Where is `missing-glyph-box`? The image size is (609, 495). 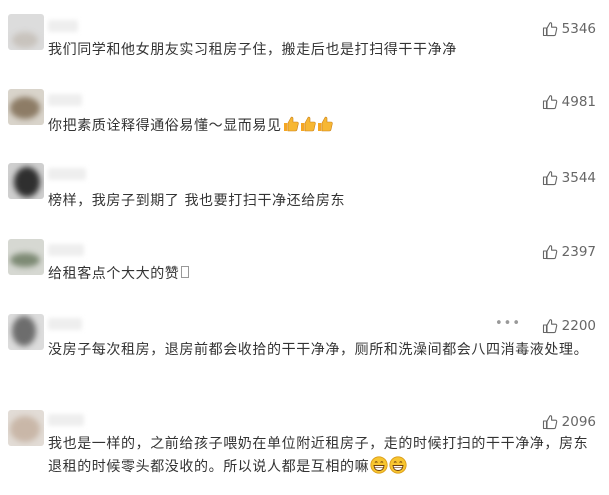 missing-glyph-box is located at coordinates (185, 272).